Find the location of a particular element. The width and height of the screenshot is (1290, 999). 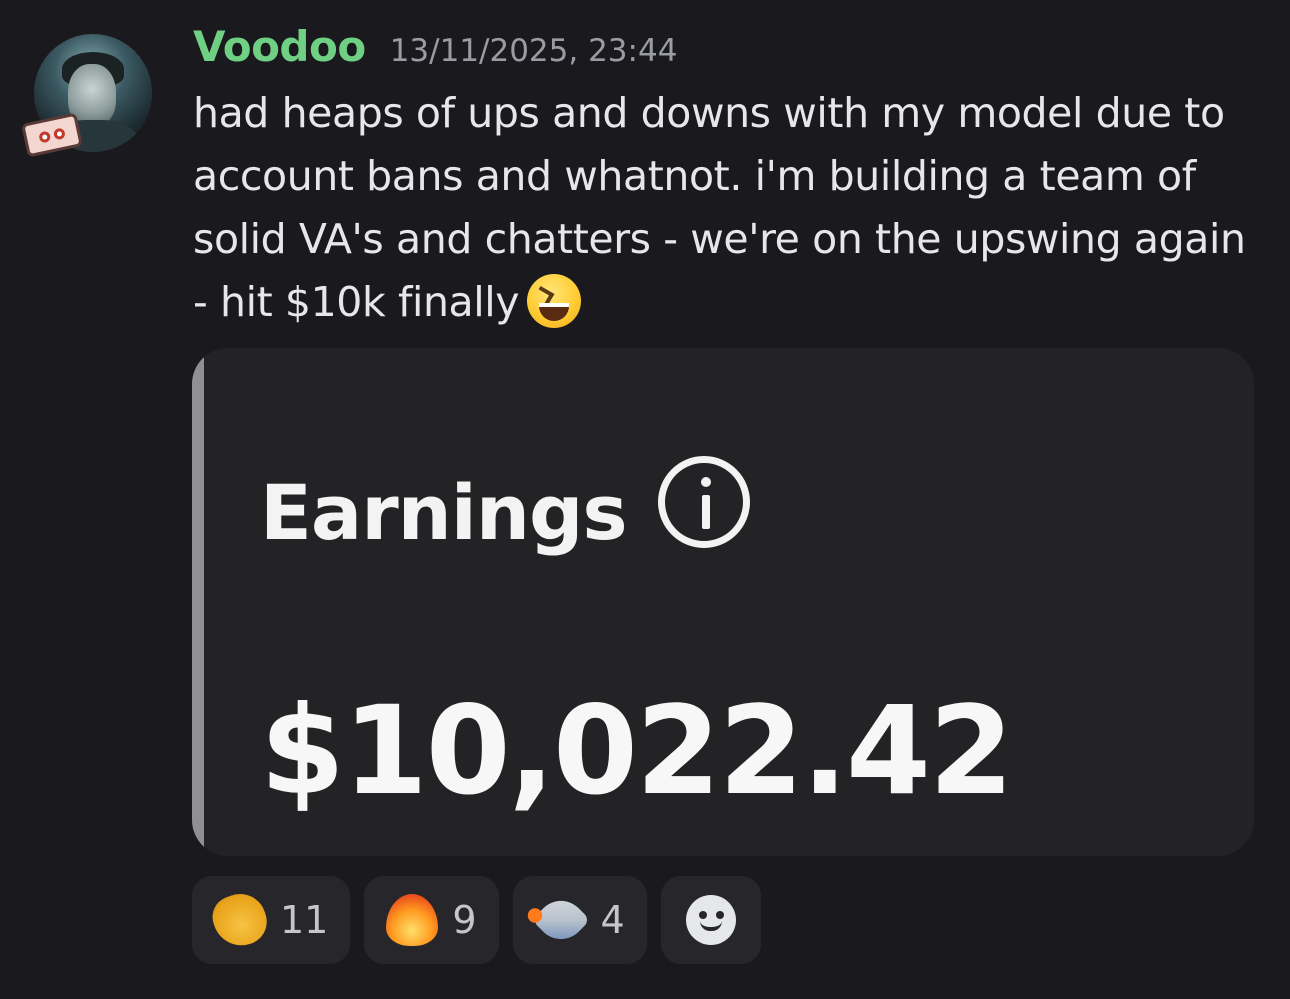

fire-icon is located at coordinates (412, 920).